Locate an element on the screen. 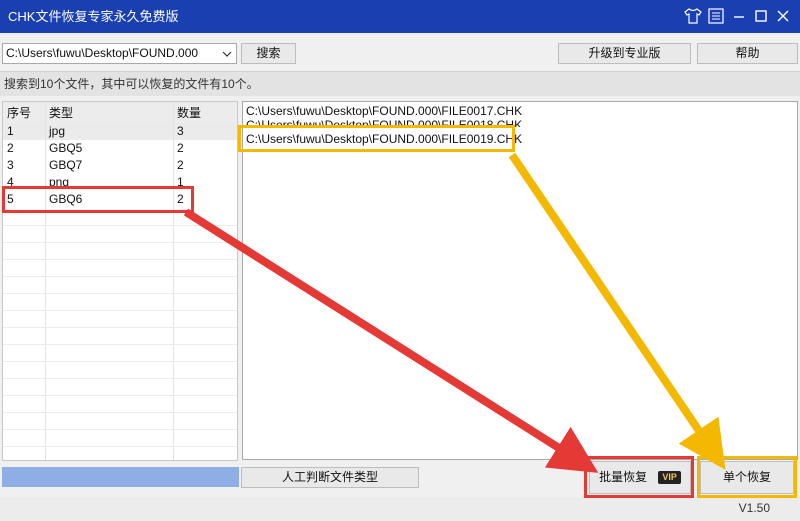 The height and width of the screenshot is (521, 800). status-bar: 搜索到10个文件，其中可以恢复的文件有10个。 is located at coordinates (400, 83).